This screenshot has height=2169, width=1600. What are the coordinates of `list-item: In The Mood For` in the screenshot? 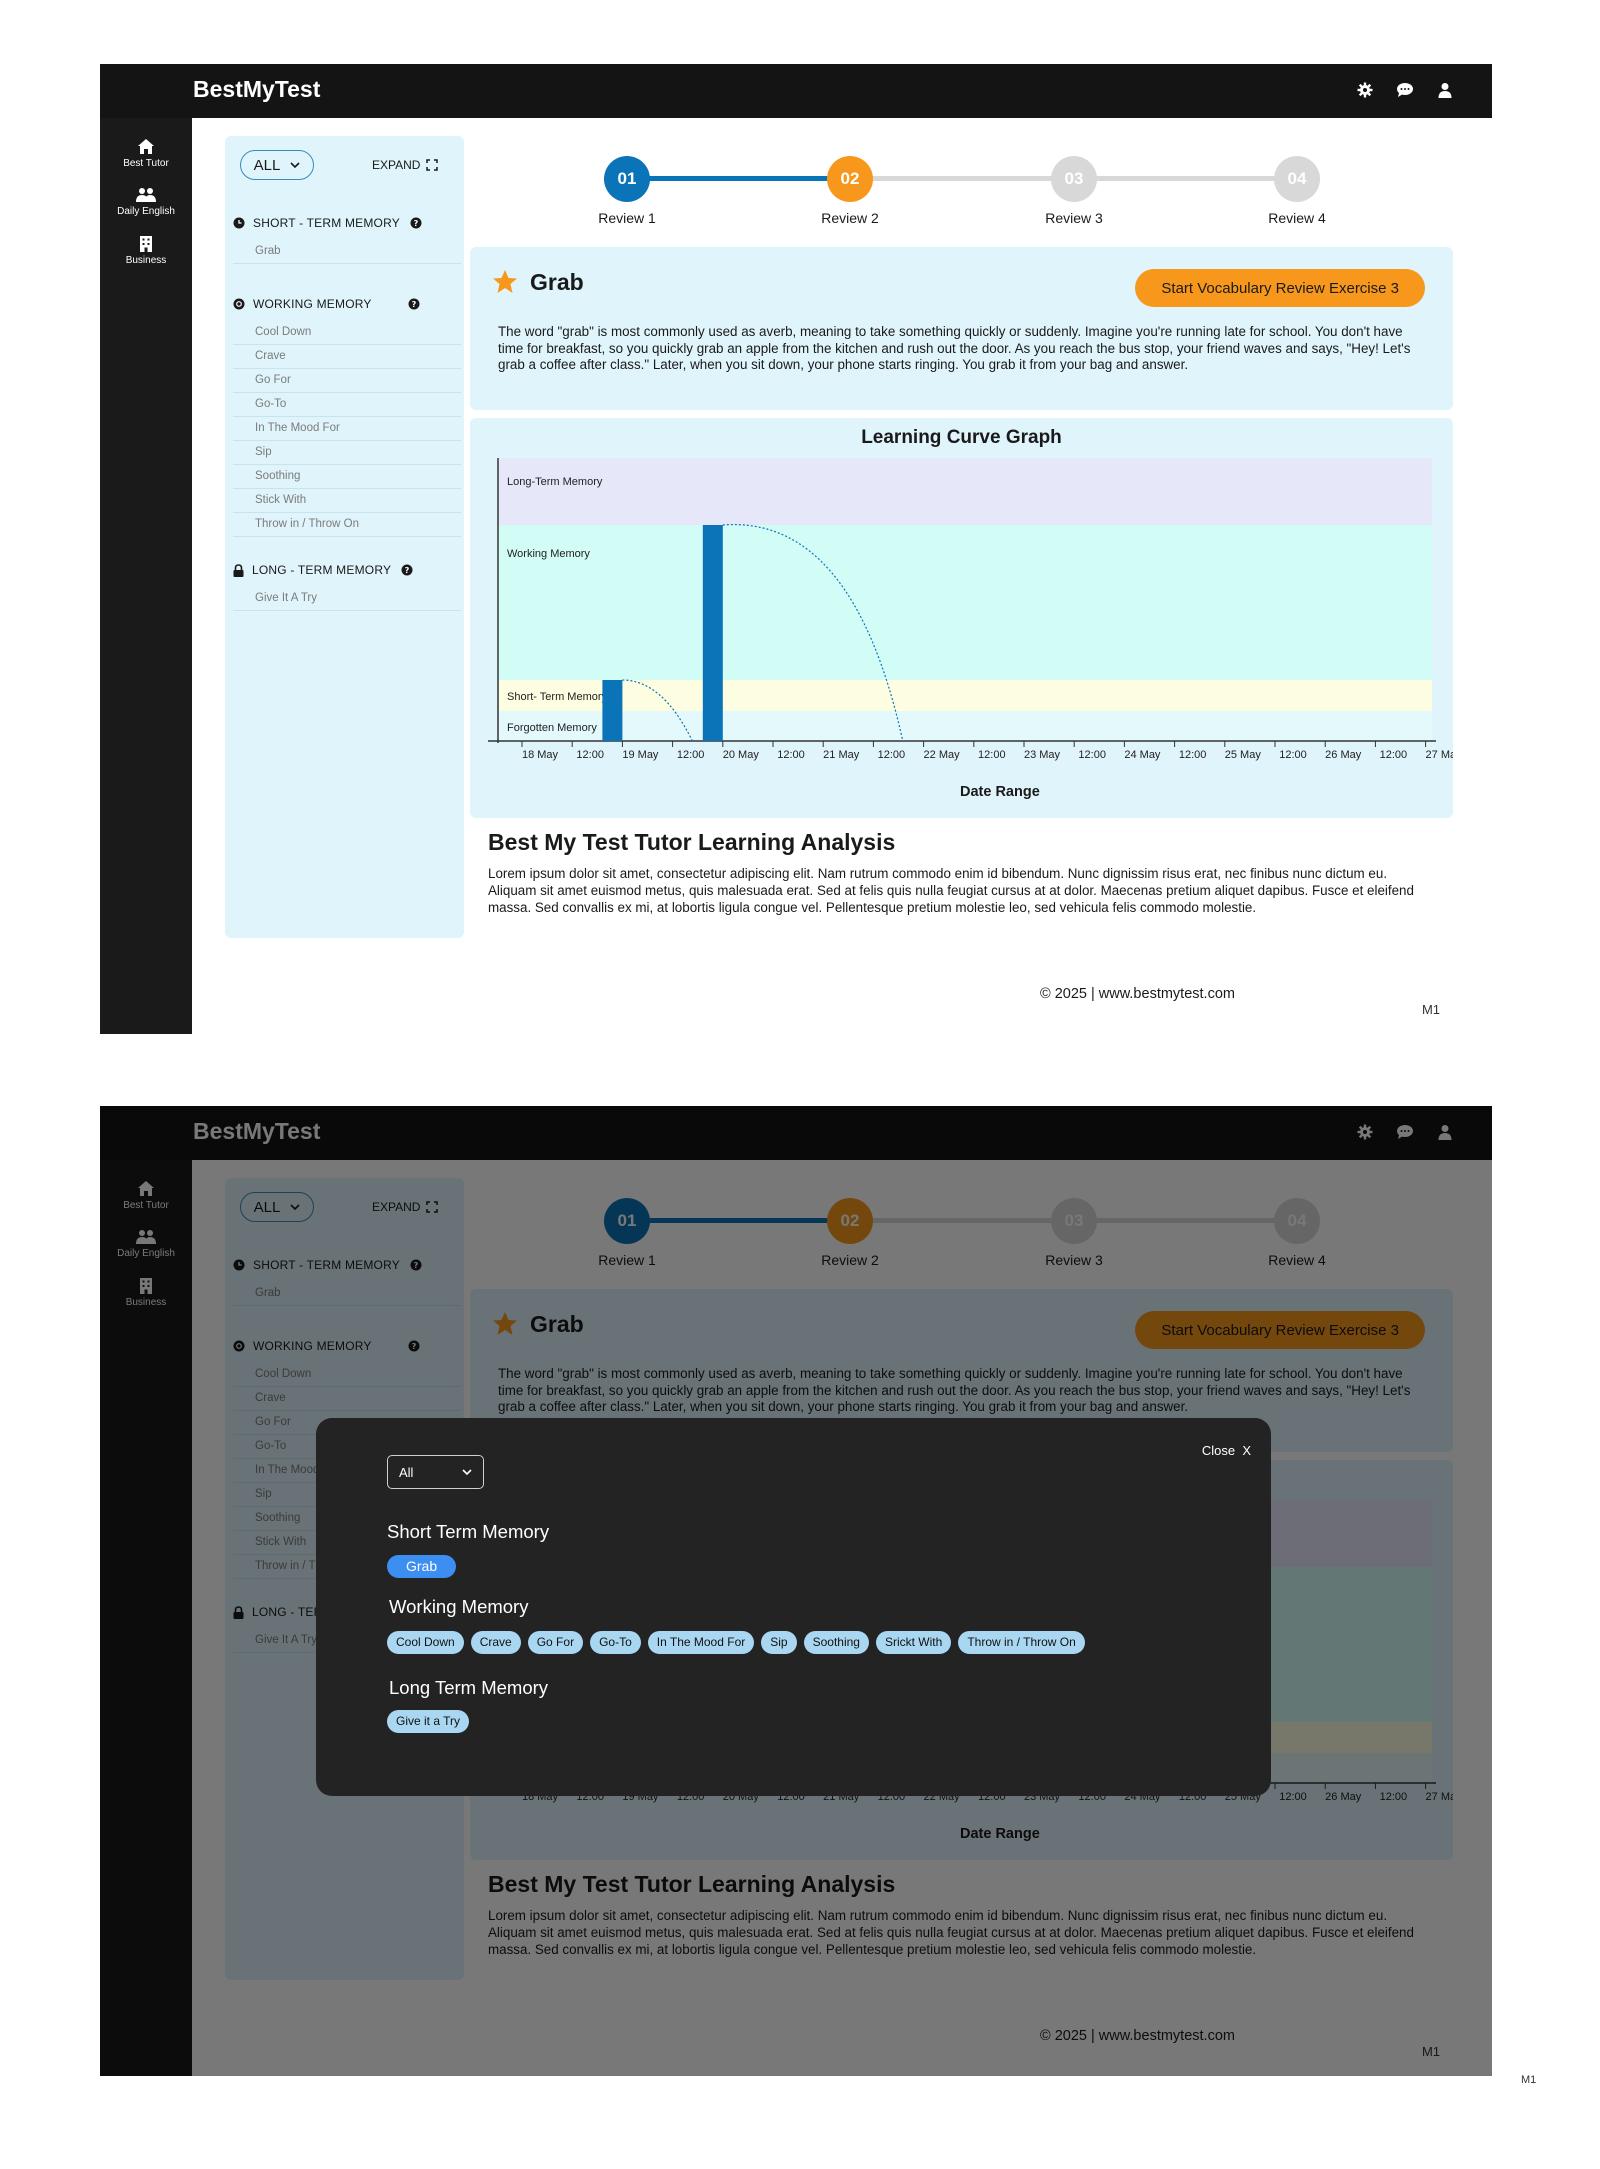 It's located at (347, 429).